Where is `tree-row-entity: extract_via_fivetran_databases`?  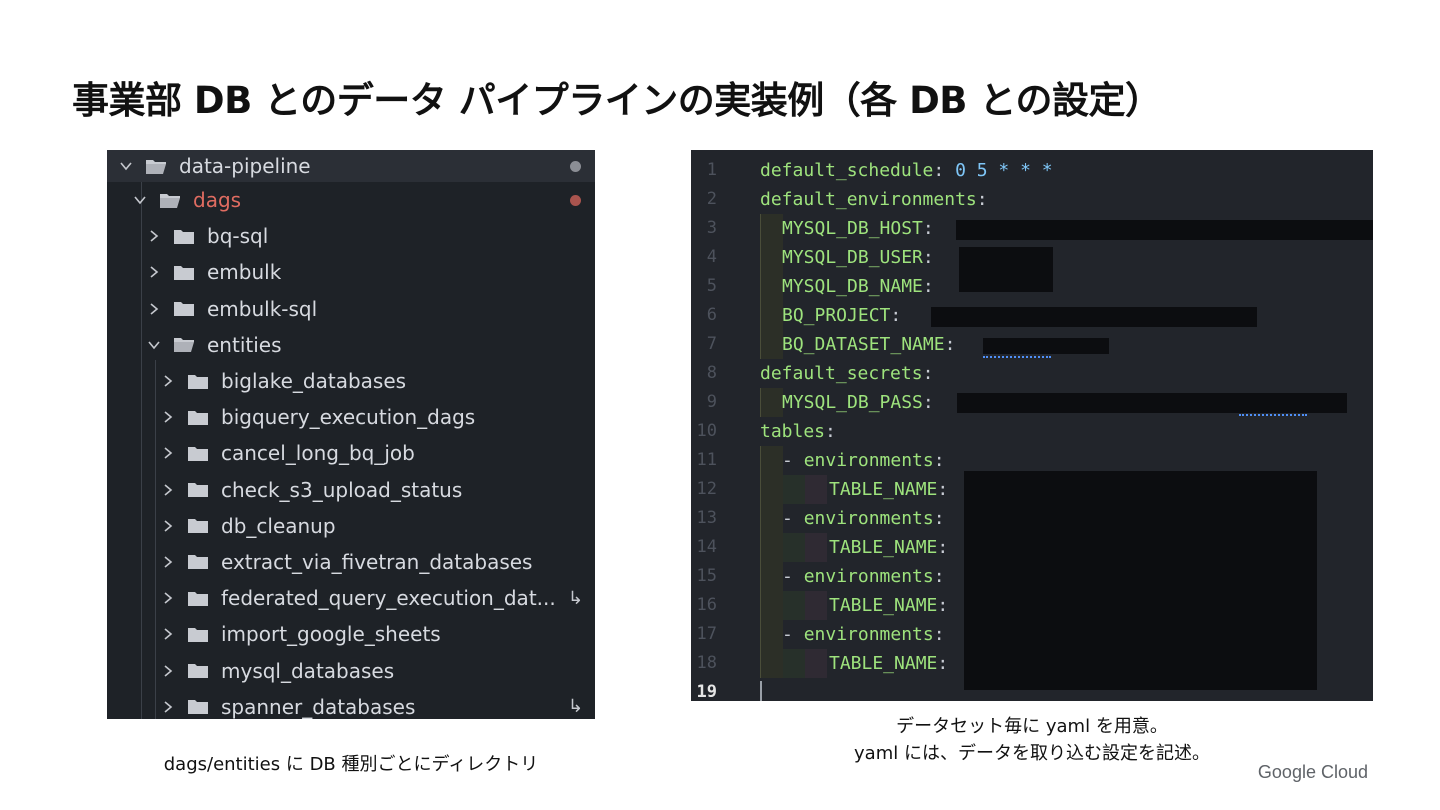
tree-row-entity: extract_via_fivetran_databases is located at coordinates (351, 562).